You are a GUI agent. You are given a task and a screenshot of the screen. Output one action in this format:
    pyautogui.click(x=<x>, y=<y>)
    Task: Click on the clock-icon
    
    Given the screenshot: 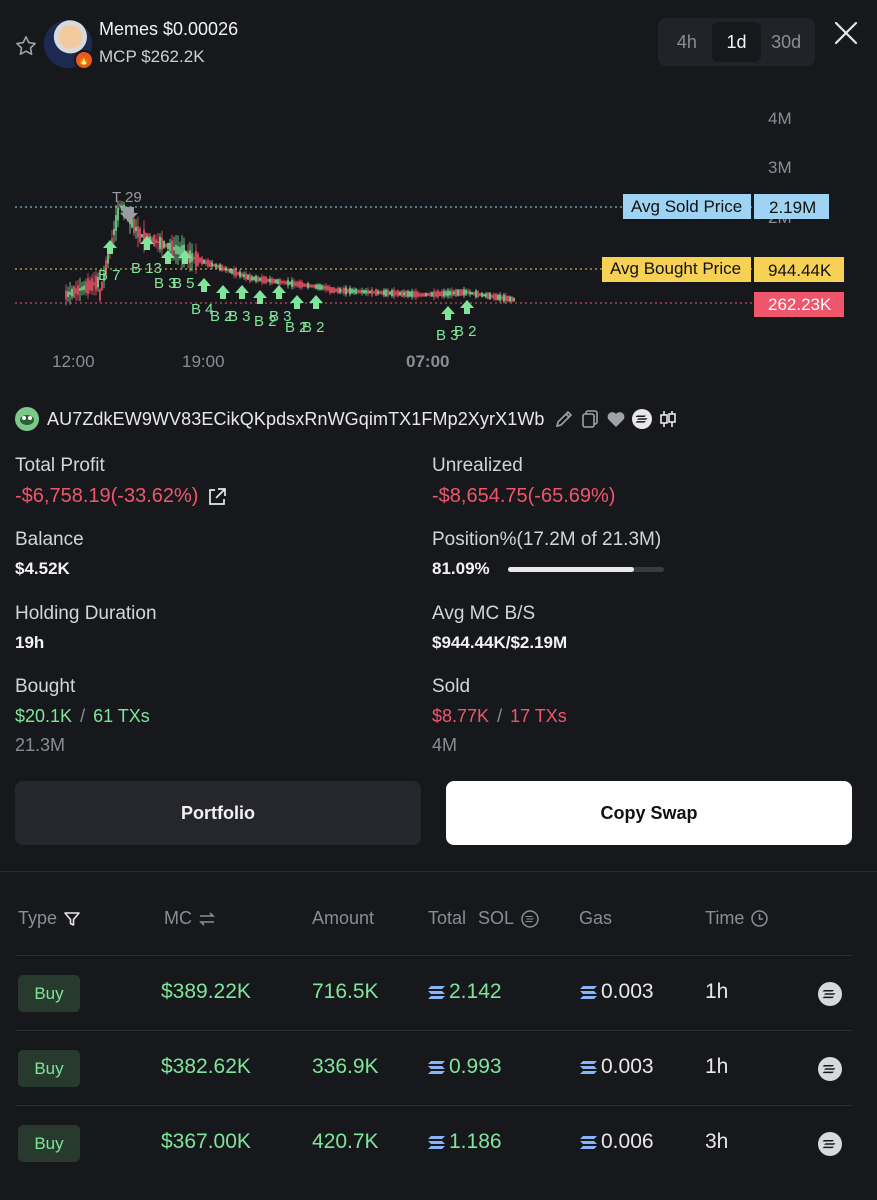 What is the action you would take?
    pyautogui.click(x=759, y=918)
    